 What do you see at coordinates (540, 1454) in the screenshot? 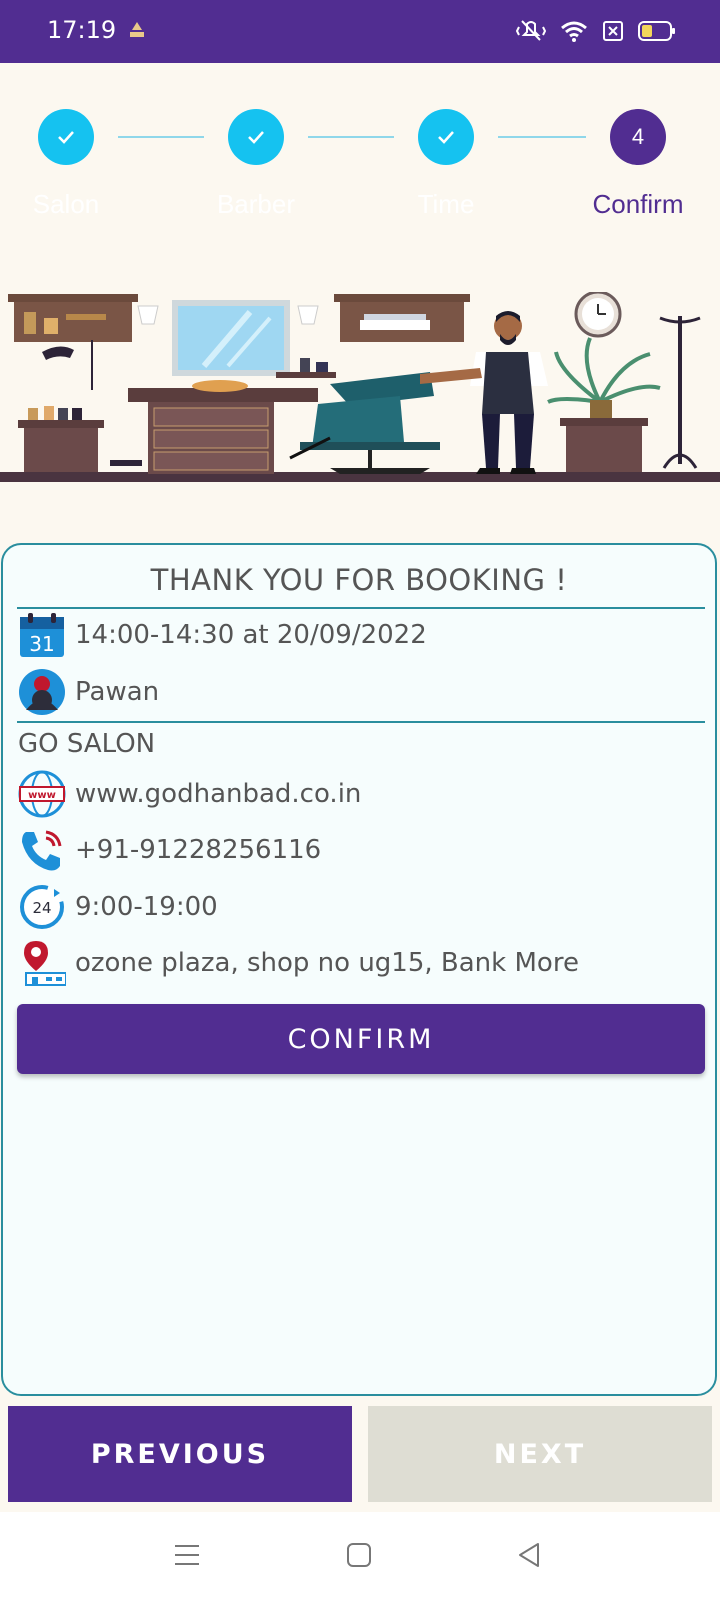
I see `next-button: NEXT` at bounding box center [540, 1454].